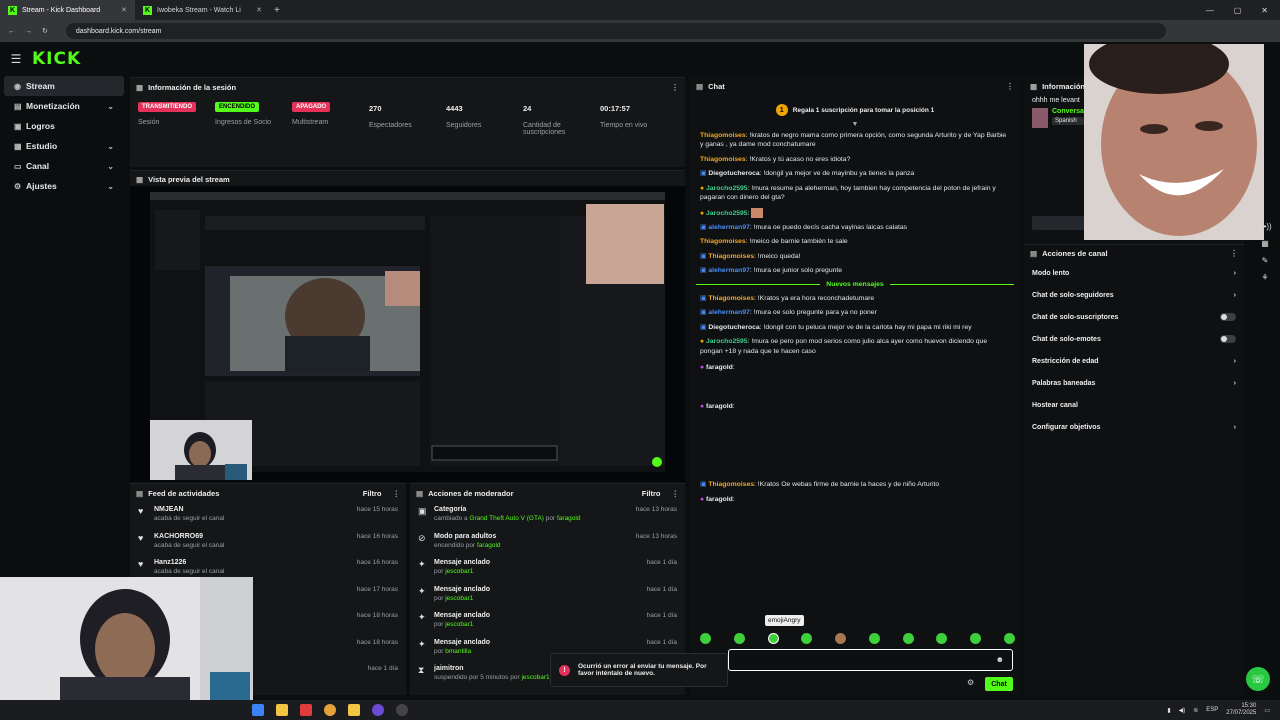 The image size is (1280, 720). What do you see at coordinates (1258, 679) in the screenshot?
I see `support-chat-icon: ☏` at bounding box center [1258, 679].